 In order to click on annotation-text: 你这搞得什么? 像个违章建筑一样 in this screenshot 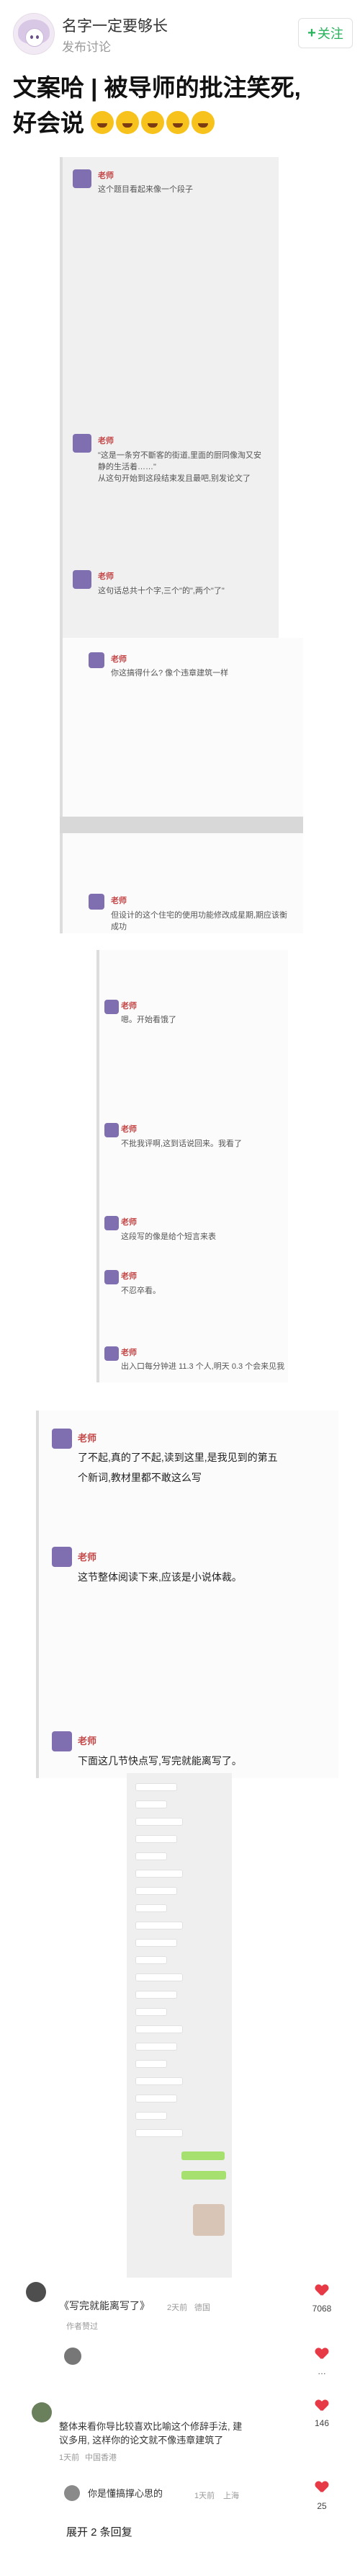, I will do `click(170, 673)`.